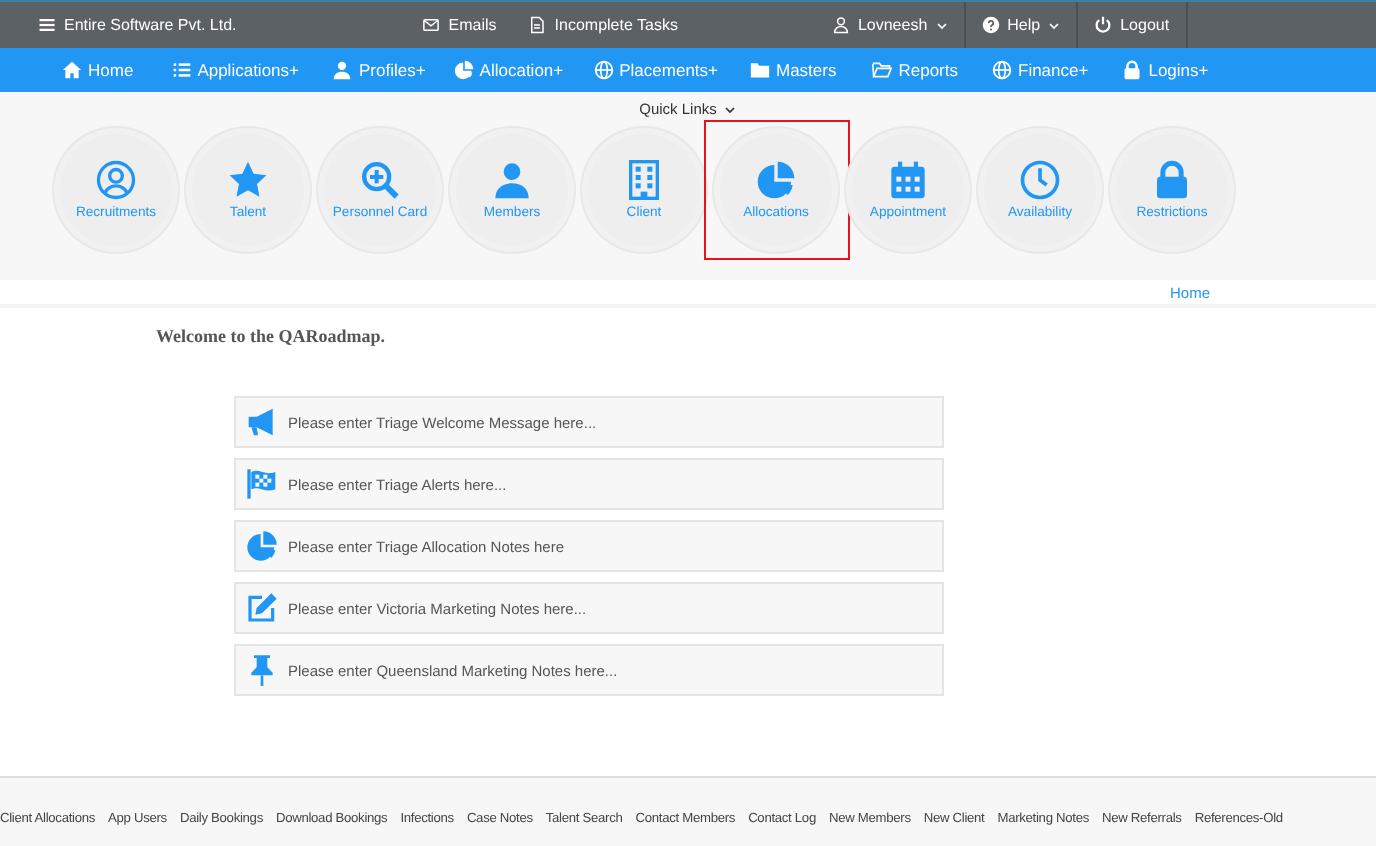  Describe the element at coordinates (459, 25) in the screenshot. I see `emails-link: Emails` at that location.